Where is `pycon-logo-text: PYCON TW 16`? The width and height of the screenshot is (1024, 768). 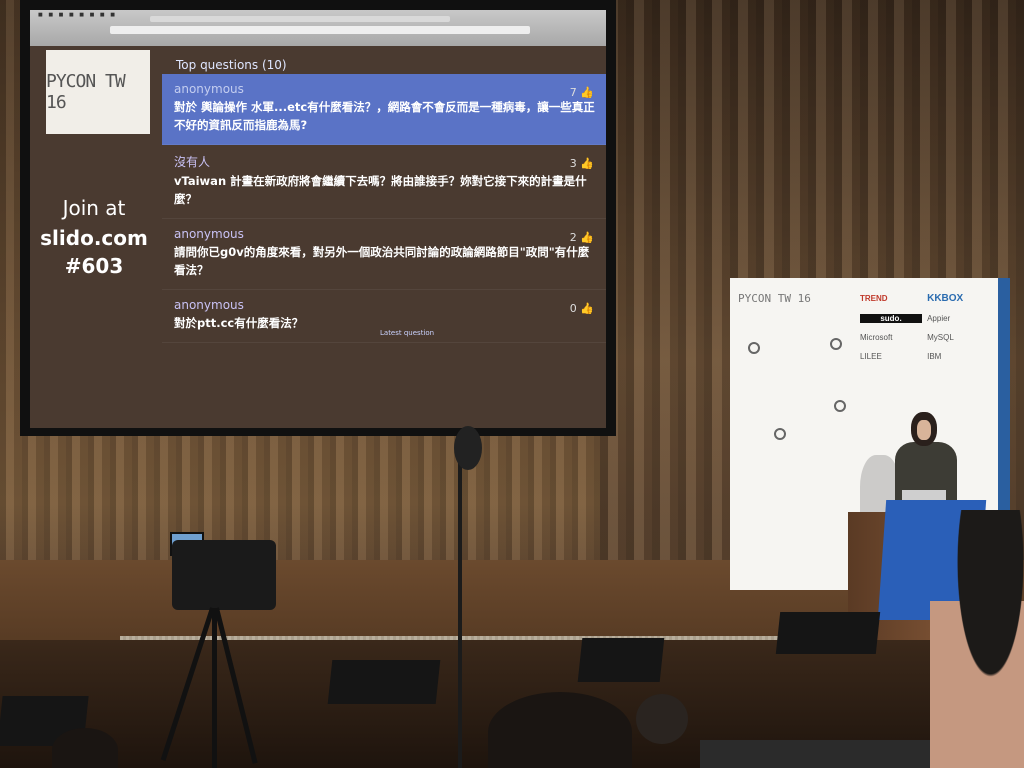
pycon-logo-text: PYCON TW 16 is located at coordinates (86, 92).